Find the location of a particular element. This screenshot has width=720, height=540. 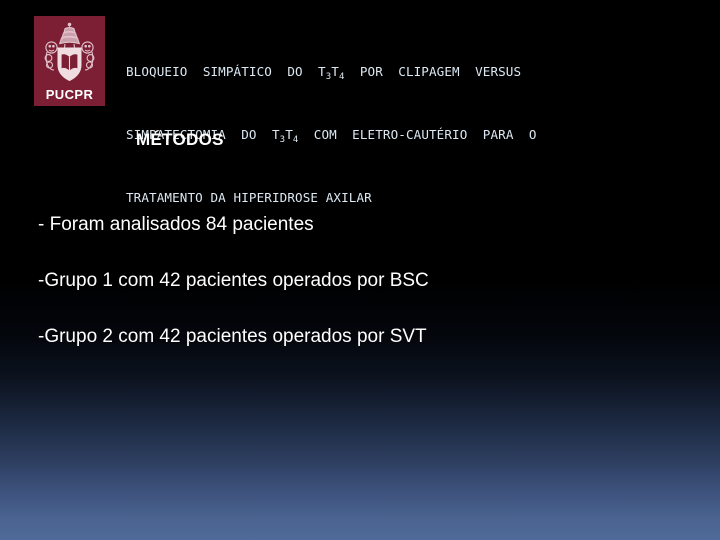

logo-wordmark: PUCPR is located at coordinates (69, 94).